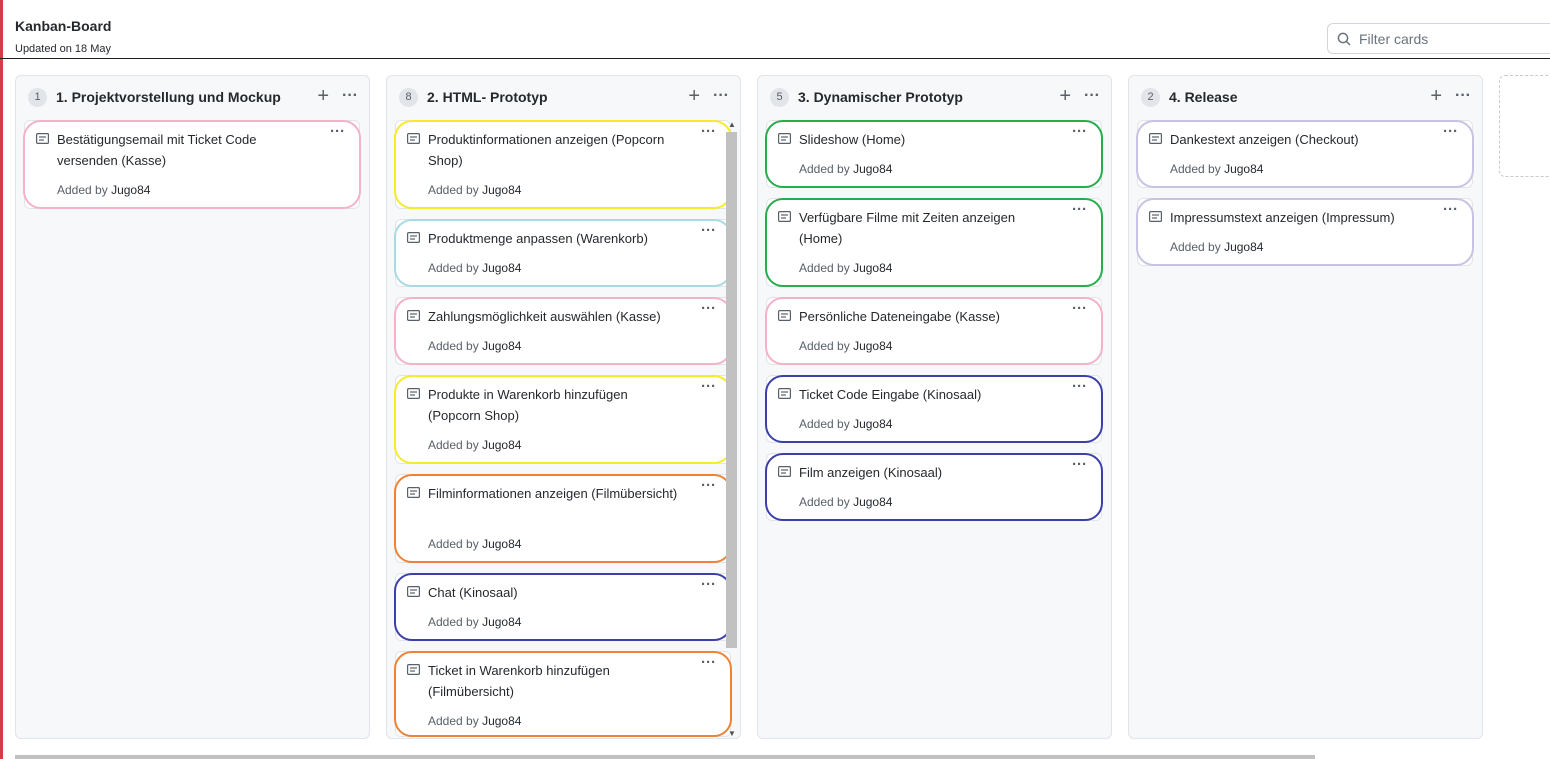 The width and height of the screenshot is (1550, 759). What do you see at coordinates (934, 154) in the screenshot?
I see `card: Slideshow (Home) Added by Jugo84 ···` at bounding box center [934, 154].